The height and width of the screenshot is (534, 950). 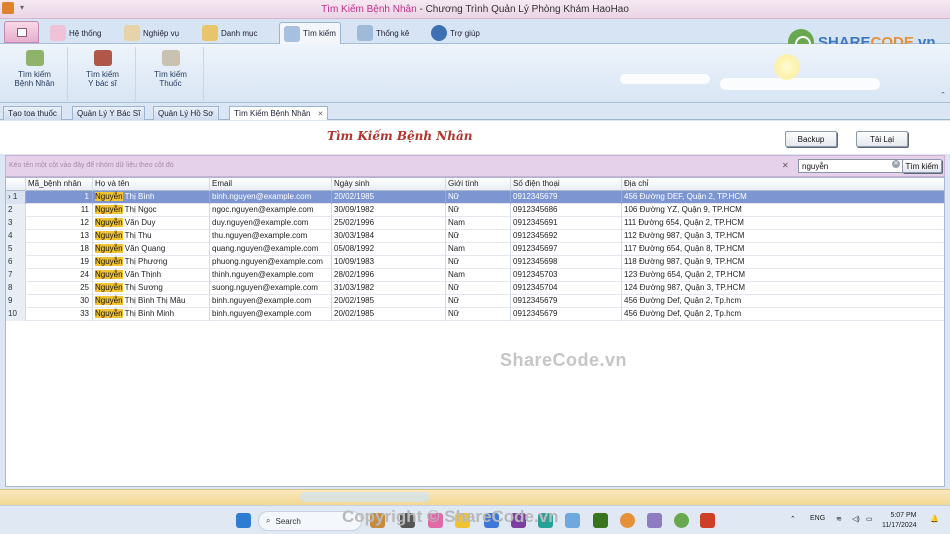 I want to click on doc-tab-tao-toa-thuoc: Tạo toa thuốc, so click(x=32, y=113).